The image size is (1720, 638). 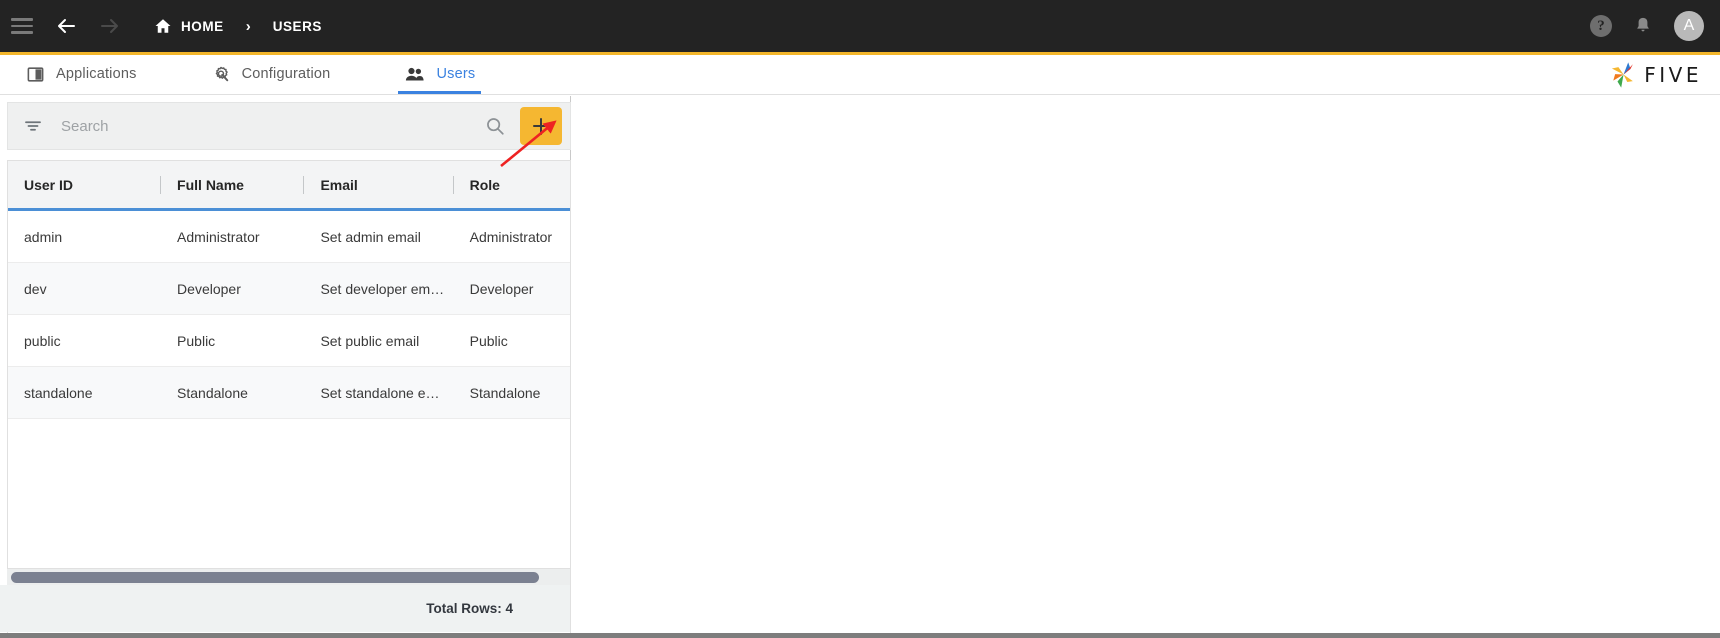 I want to click on arrow-right-icon, so click(x=109, y=26).